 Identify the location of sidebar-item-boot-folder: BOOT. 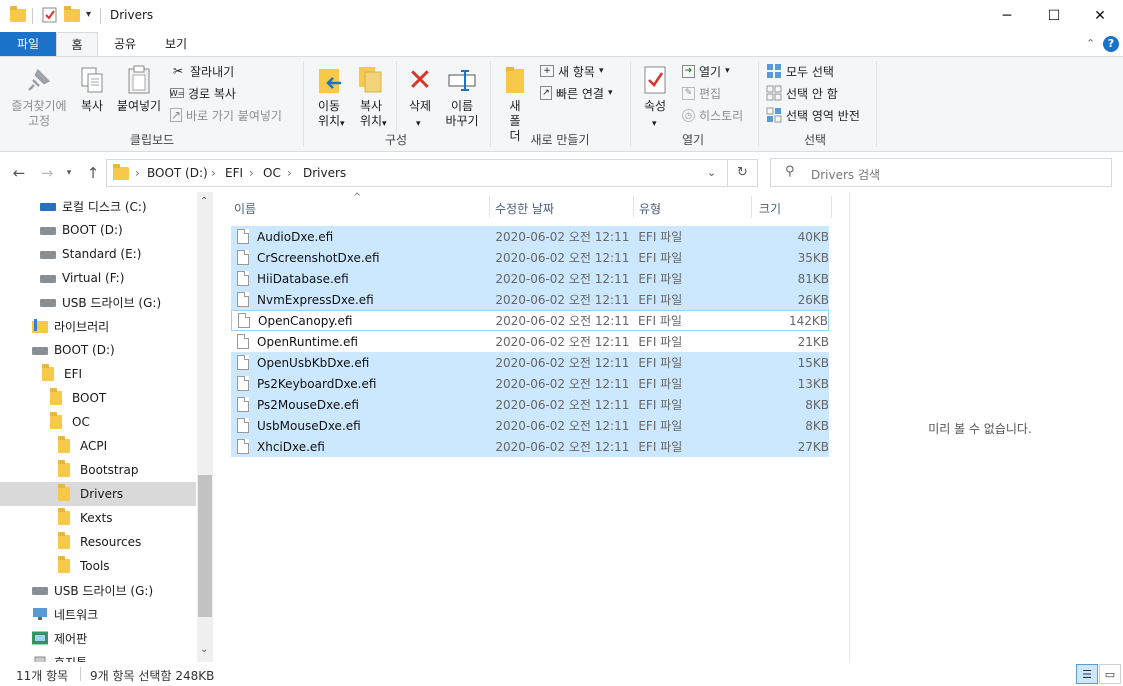
(98, 398).